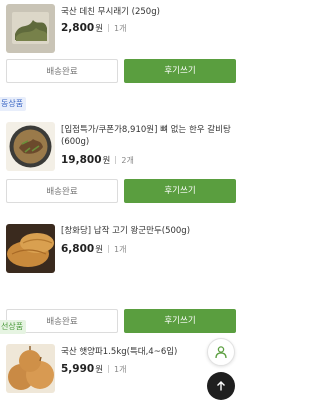 Image resolution: width=320 pixels, height=400 pixels. What do you see at coordinates (147, 136) in the screenshot?
I see `product-name: [입점특가/쿠폰가8,910원] 뼈 없는 한우 갈비탕 (600g)` at bounding box center [147, 136].